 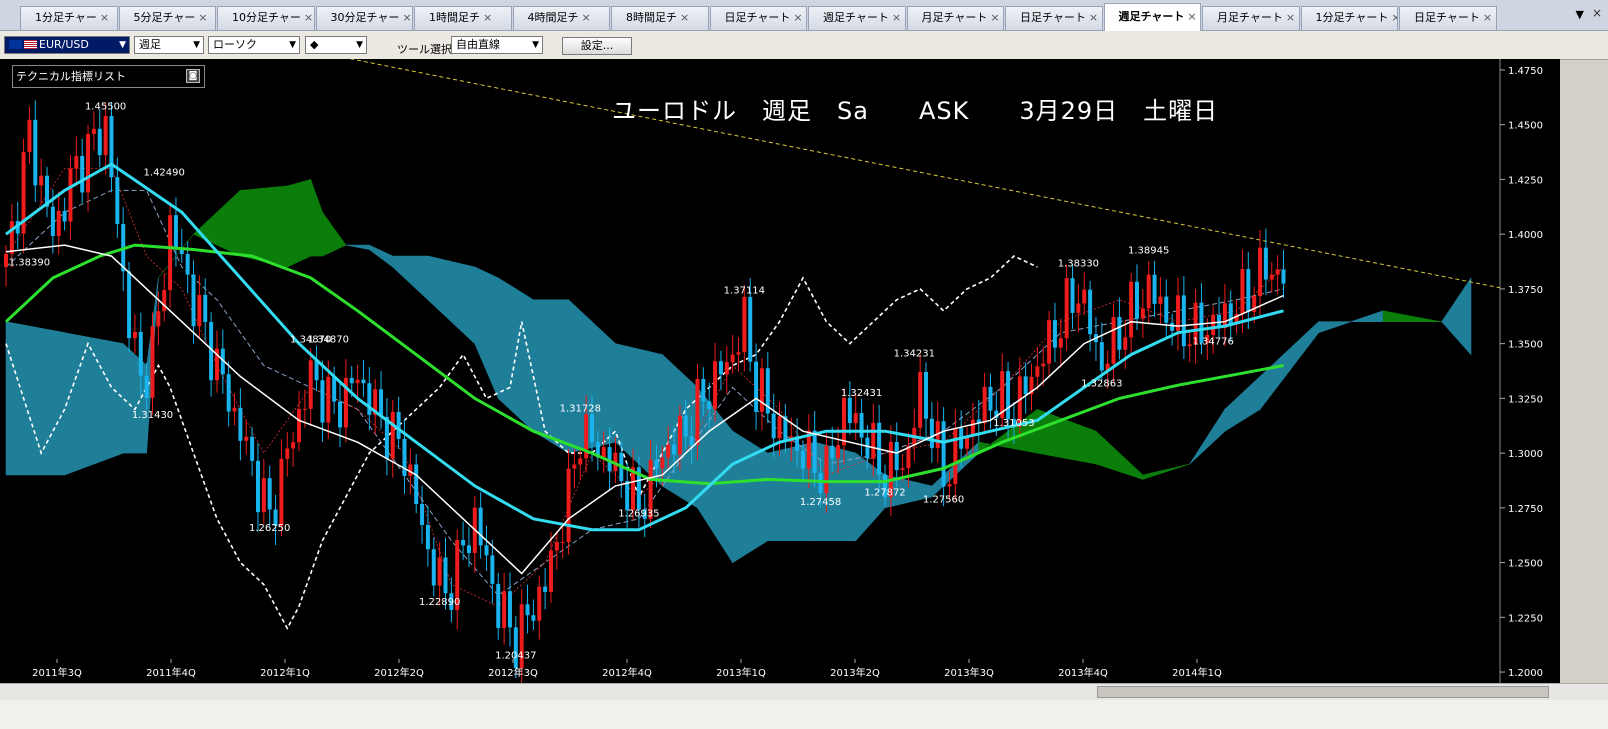 I want to click on ichimoku-cloud-segment, so click(x=299, y=223).